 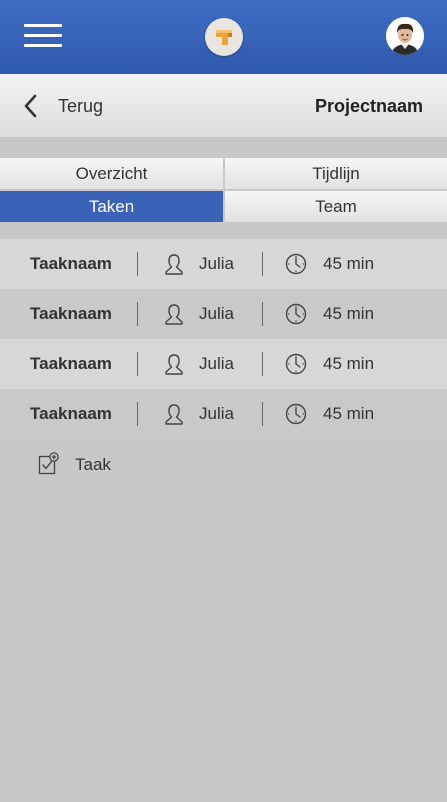 I want to click on tab-taken: Taken, so click(x=111, y=206).